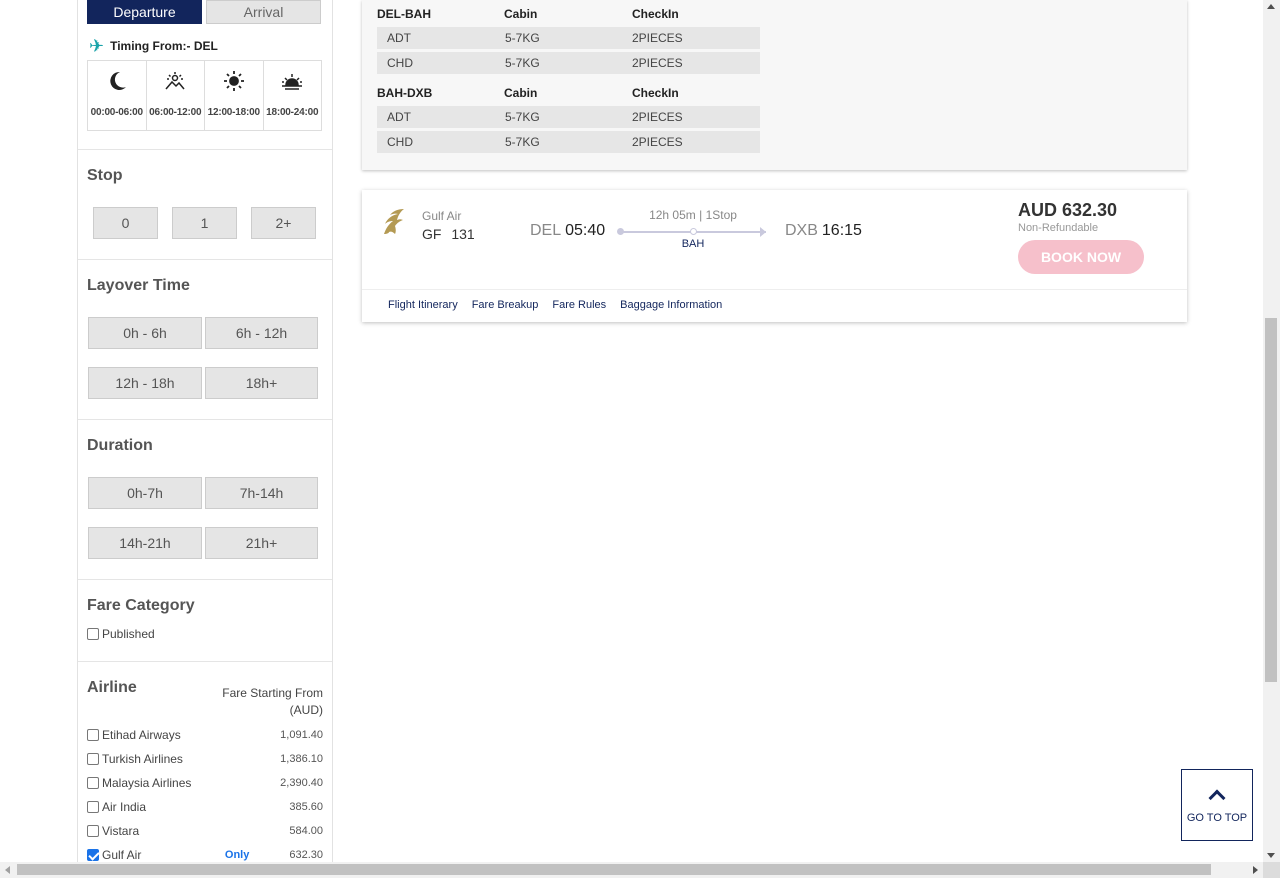 This screenshot has height=878, width=1280. I want to click on baggage-row: ADT 5-7KG 2PIECES, so click(568, 117).